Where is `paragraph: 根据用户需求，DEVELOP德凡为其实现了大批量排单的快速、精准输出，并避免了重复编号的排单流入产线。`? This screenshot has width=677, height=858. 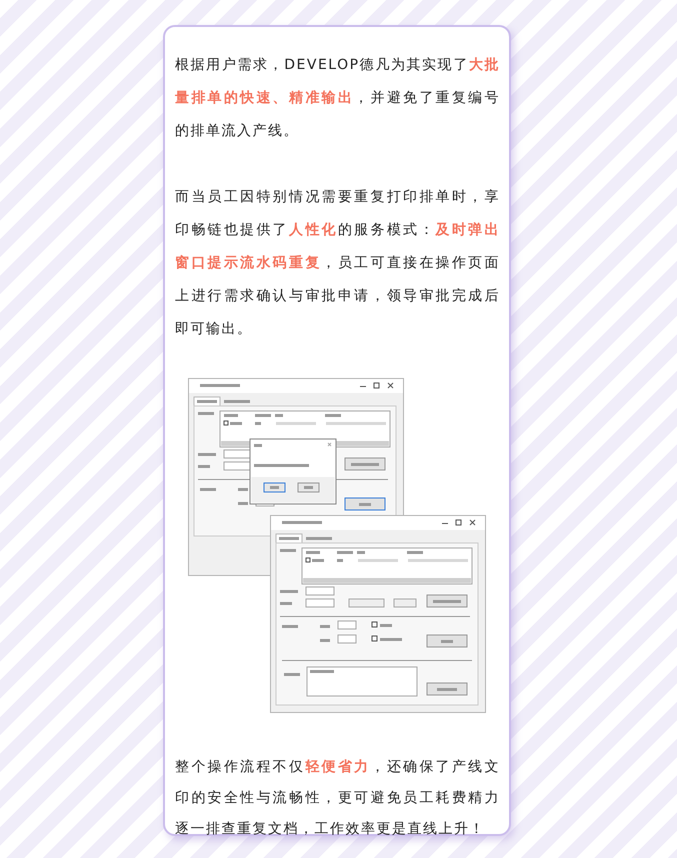 paragraph: 根据用户需求，DEVELOP德凡为其实现了大批量排单的快速、精准输出，并避免了重复编号的排单流入产线。 is located at coordinates (337, 98).